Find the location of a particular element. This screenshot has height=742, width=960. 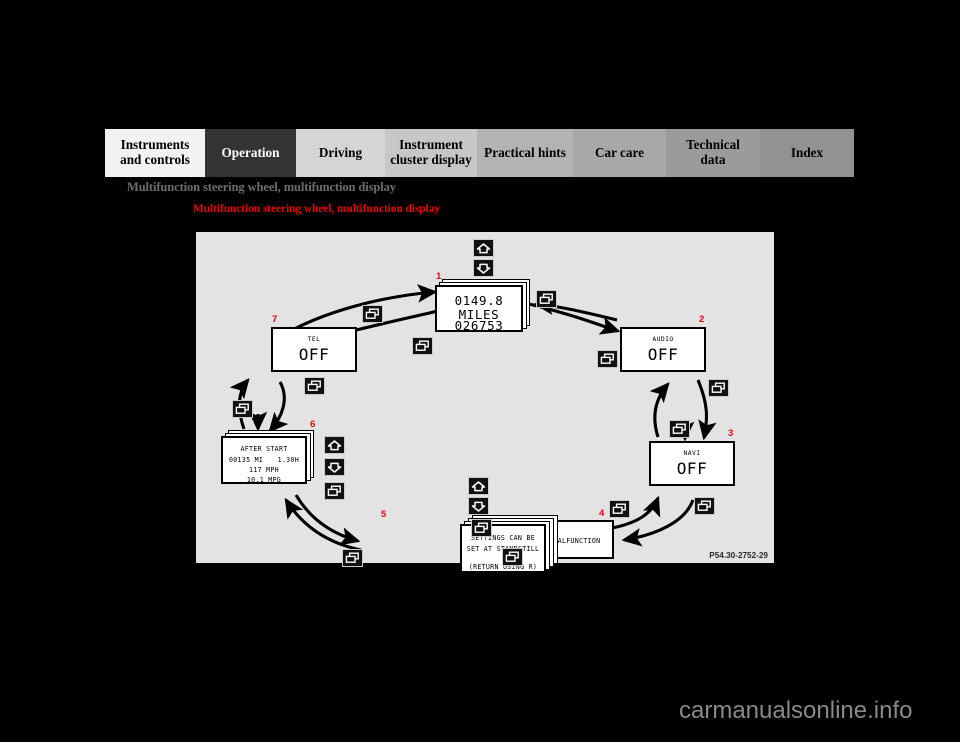

callout-3: 3 is located at coordinates (731, 433).